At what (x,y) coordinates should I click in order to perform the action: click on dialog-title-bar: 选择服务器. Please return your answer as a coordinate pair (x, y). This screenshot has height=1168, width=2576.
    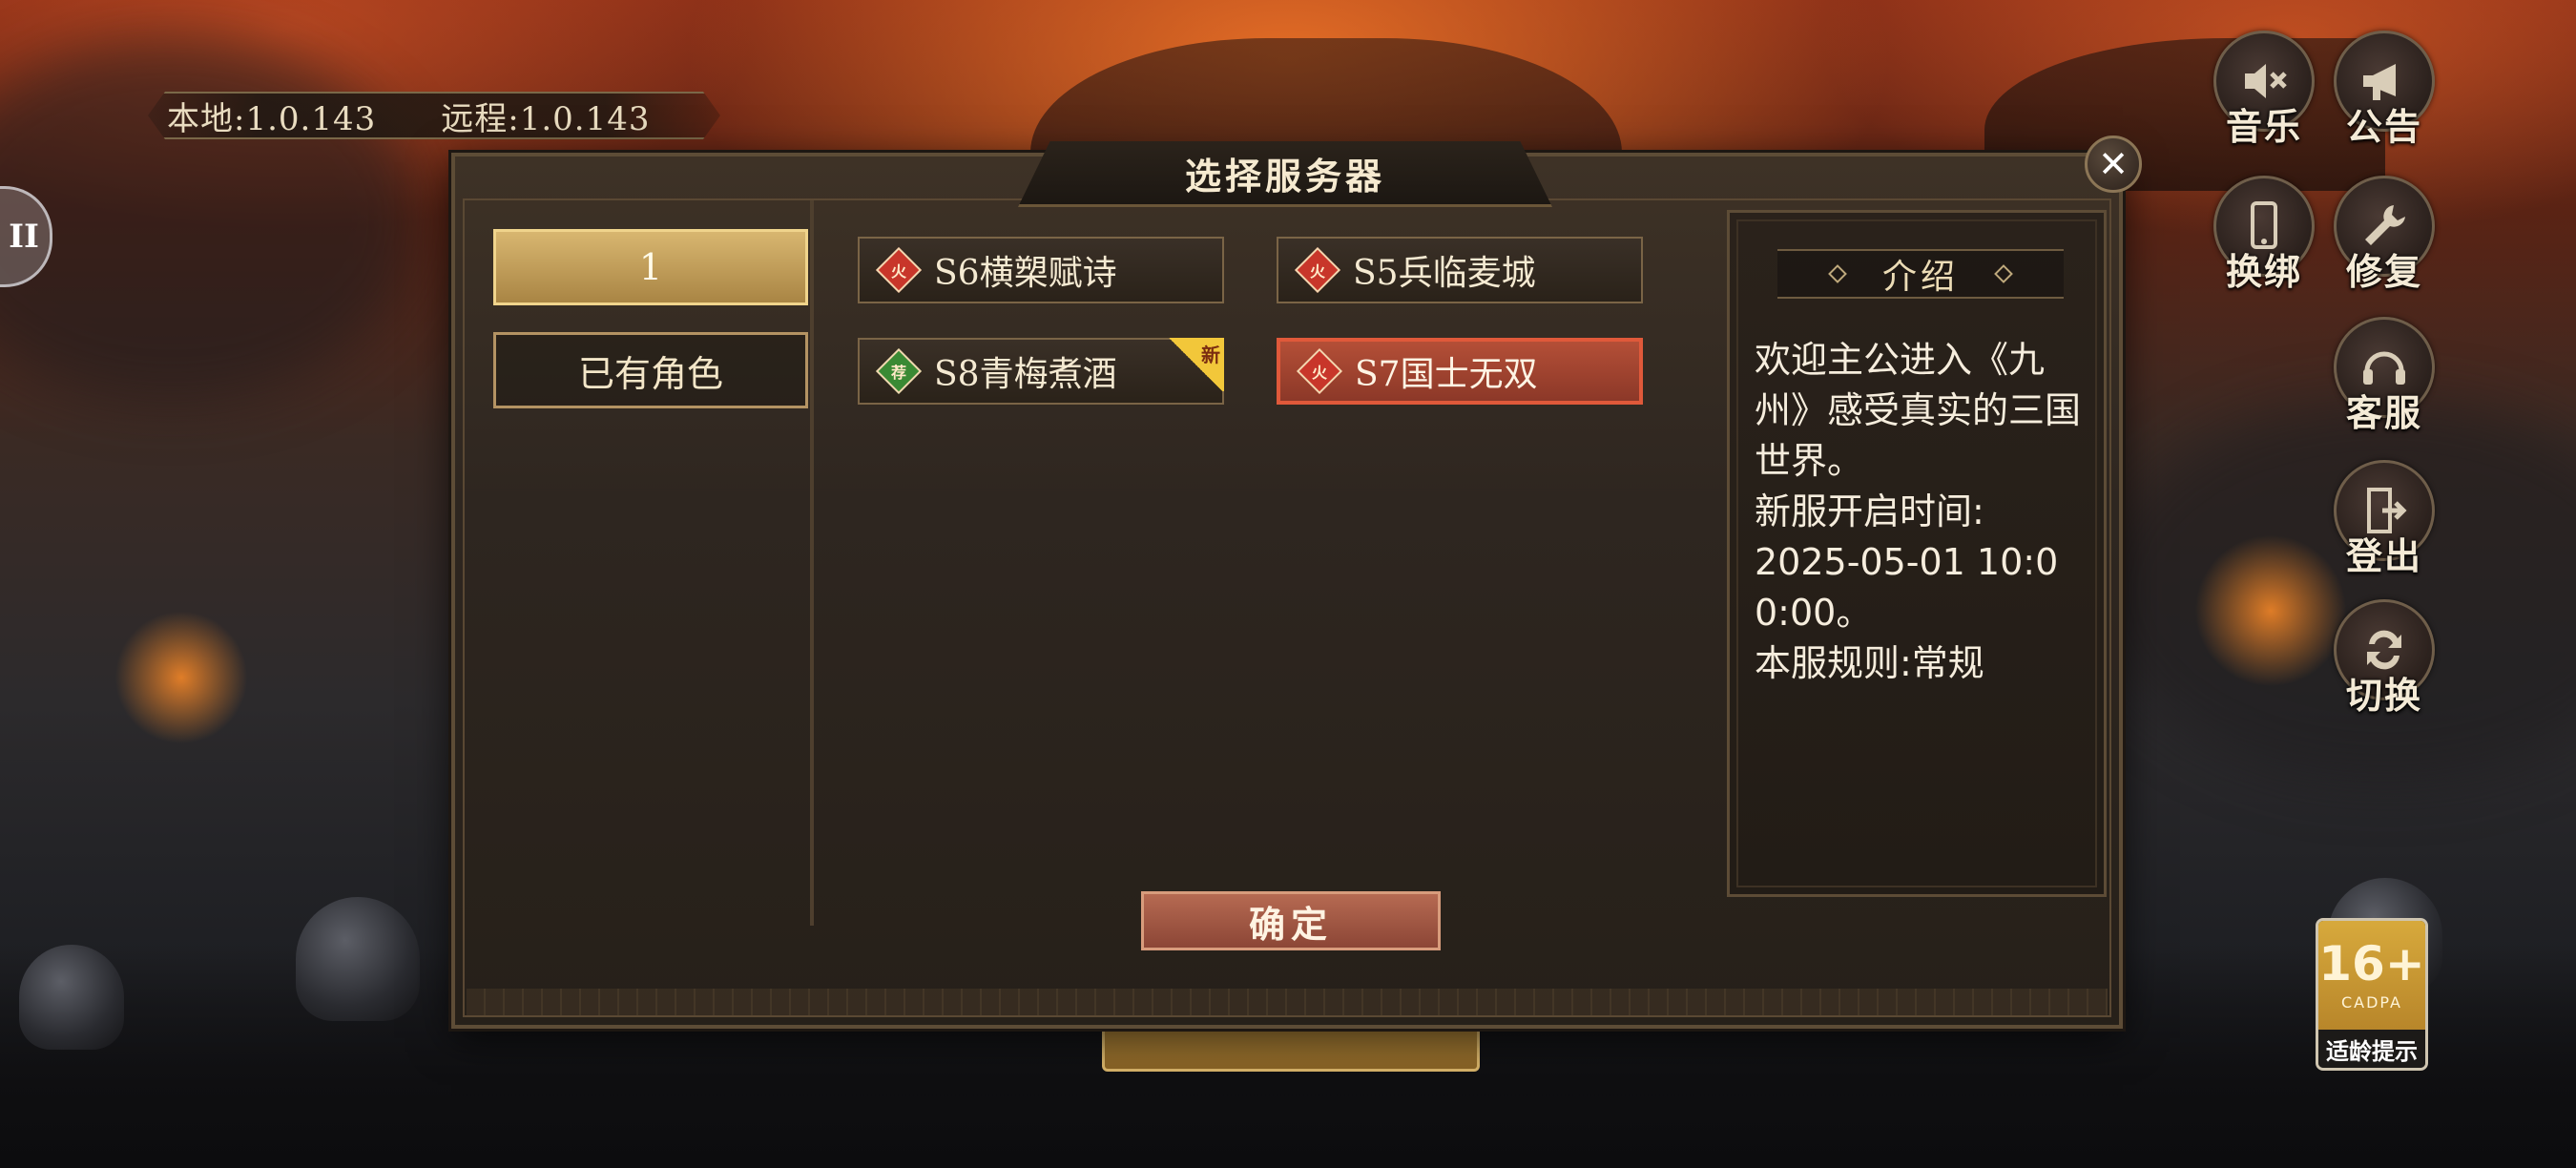
    Looking at the image, I should click on (1285, 174).